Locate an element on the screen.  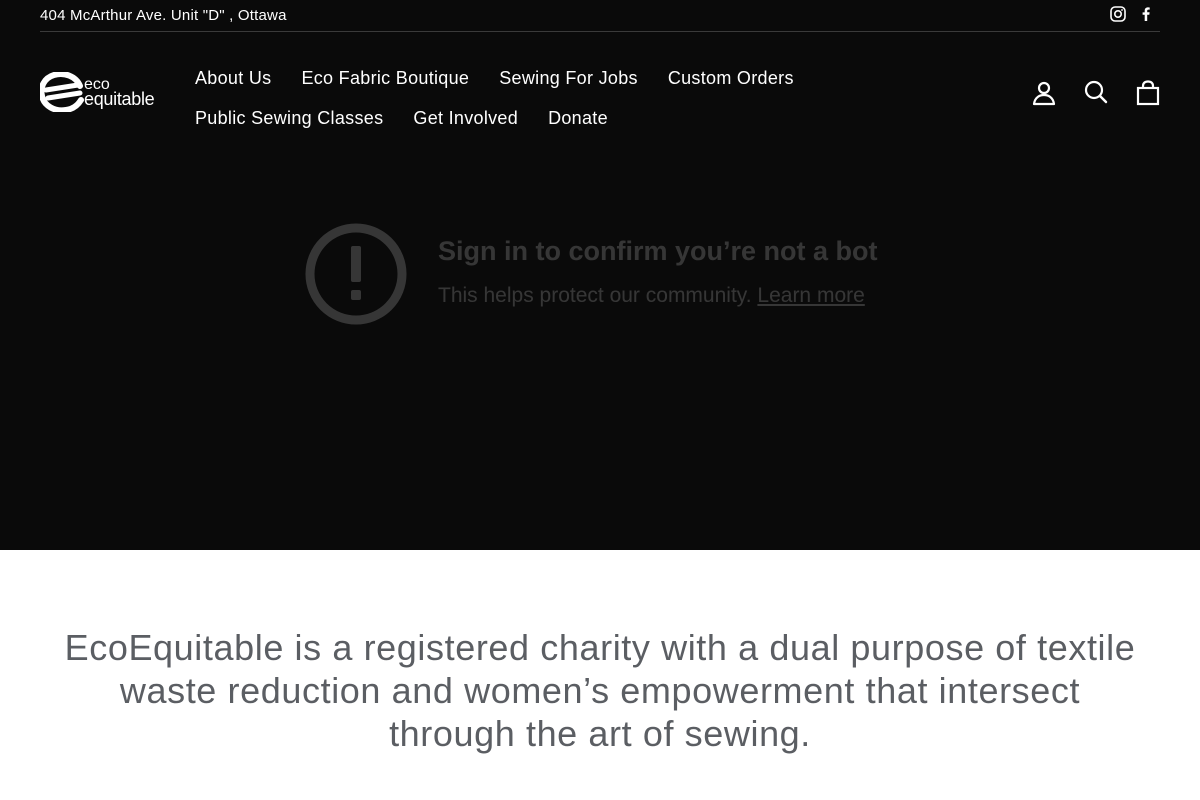
learn-more-link: Learn more is located at coordinates (810, 295).